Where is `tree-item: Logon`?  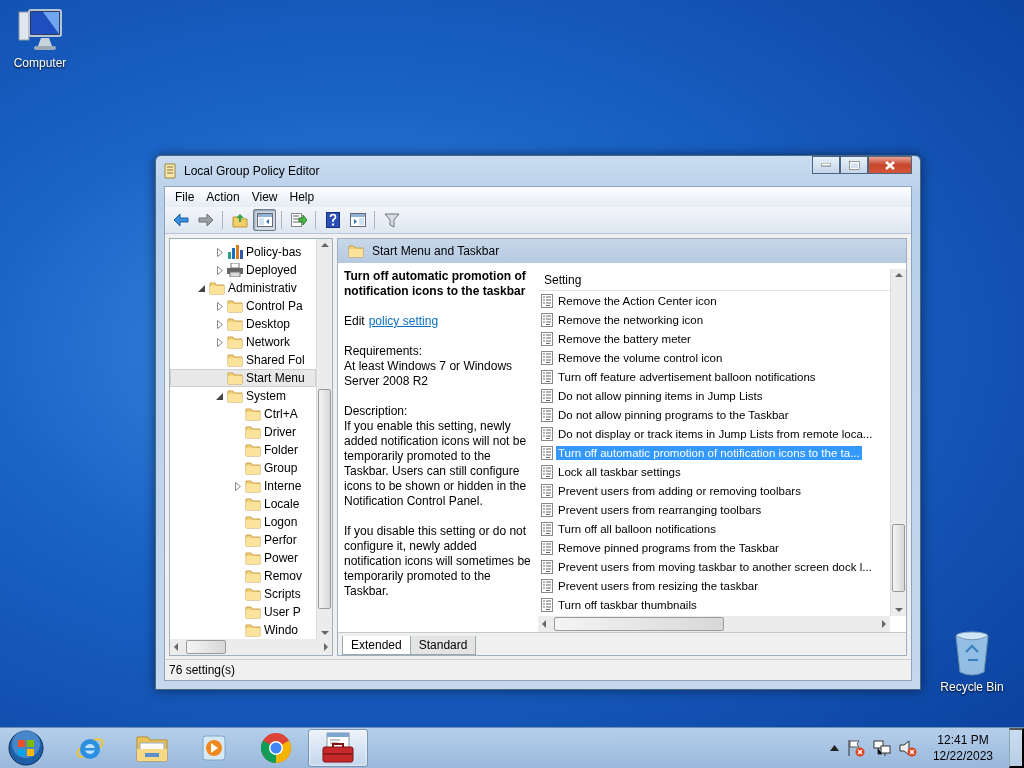
tree-item: Logon is located at coordinates (243, 522).